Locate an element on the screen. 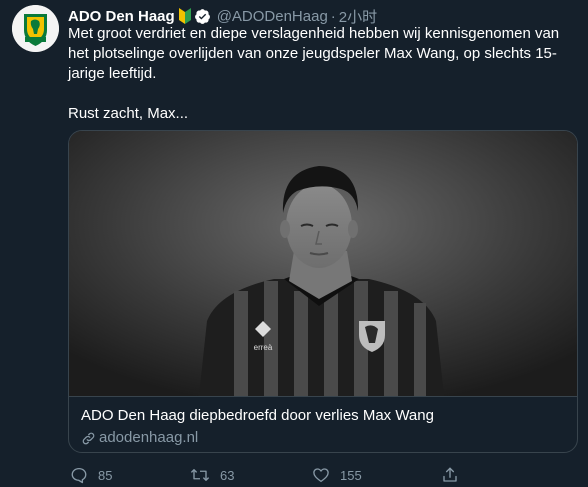  reply-count: 85 is located at coordinates (105, 475).